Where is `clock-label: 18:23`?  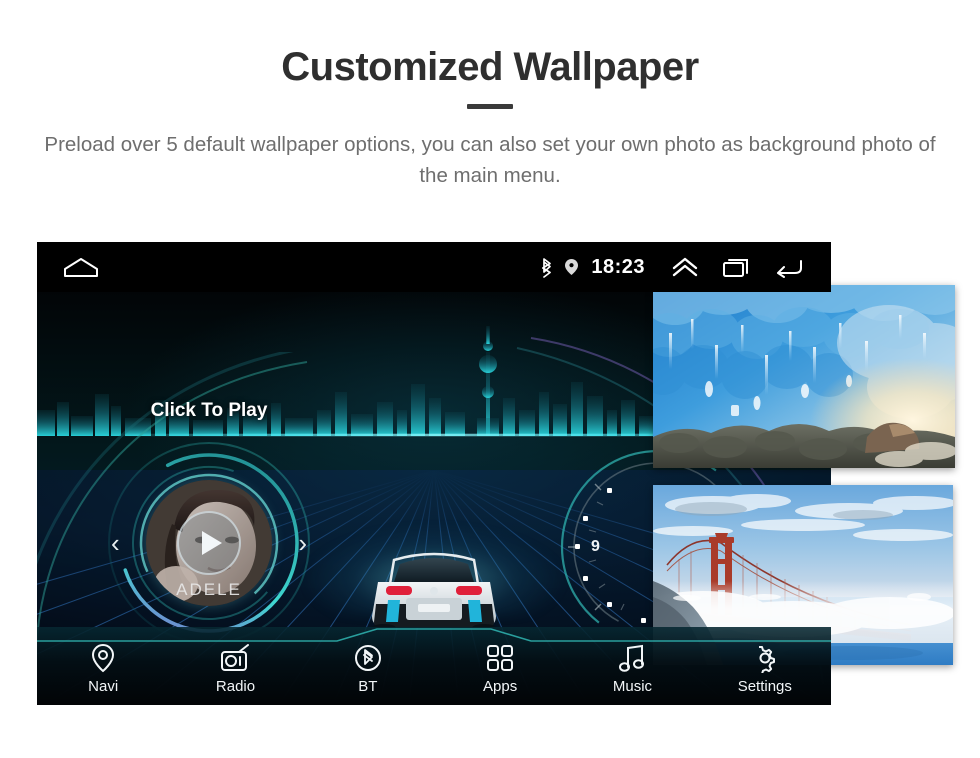
clock-label: 18:23 is located at coordinates (618, 266).